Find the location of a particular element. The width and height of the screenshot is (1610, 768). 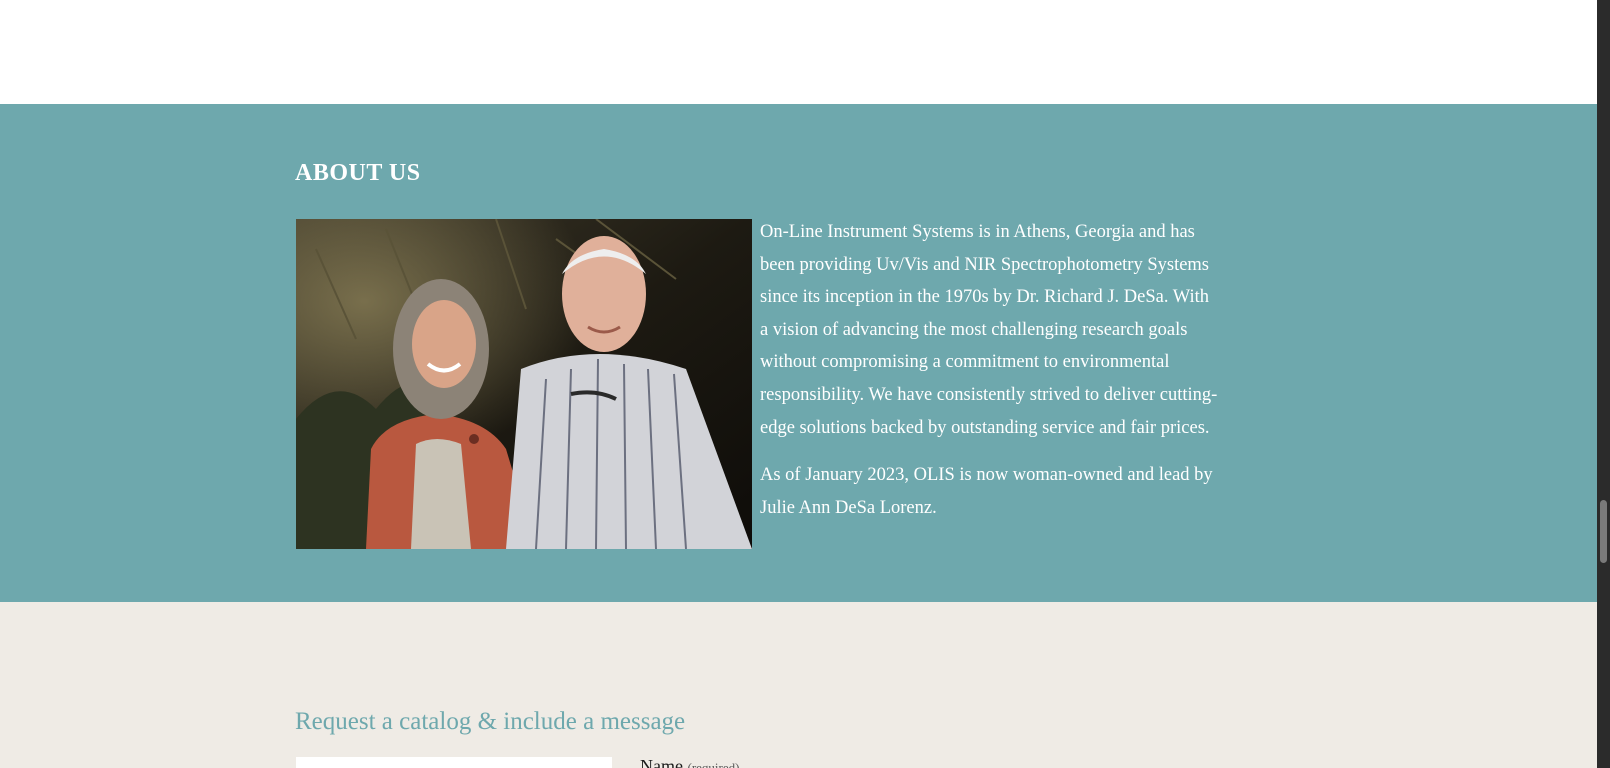

page-scrollbar is located at coordinates (1603, 384).